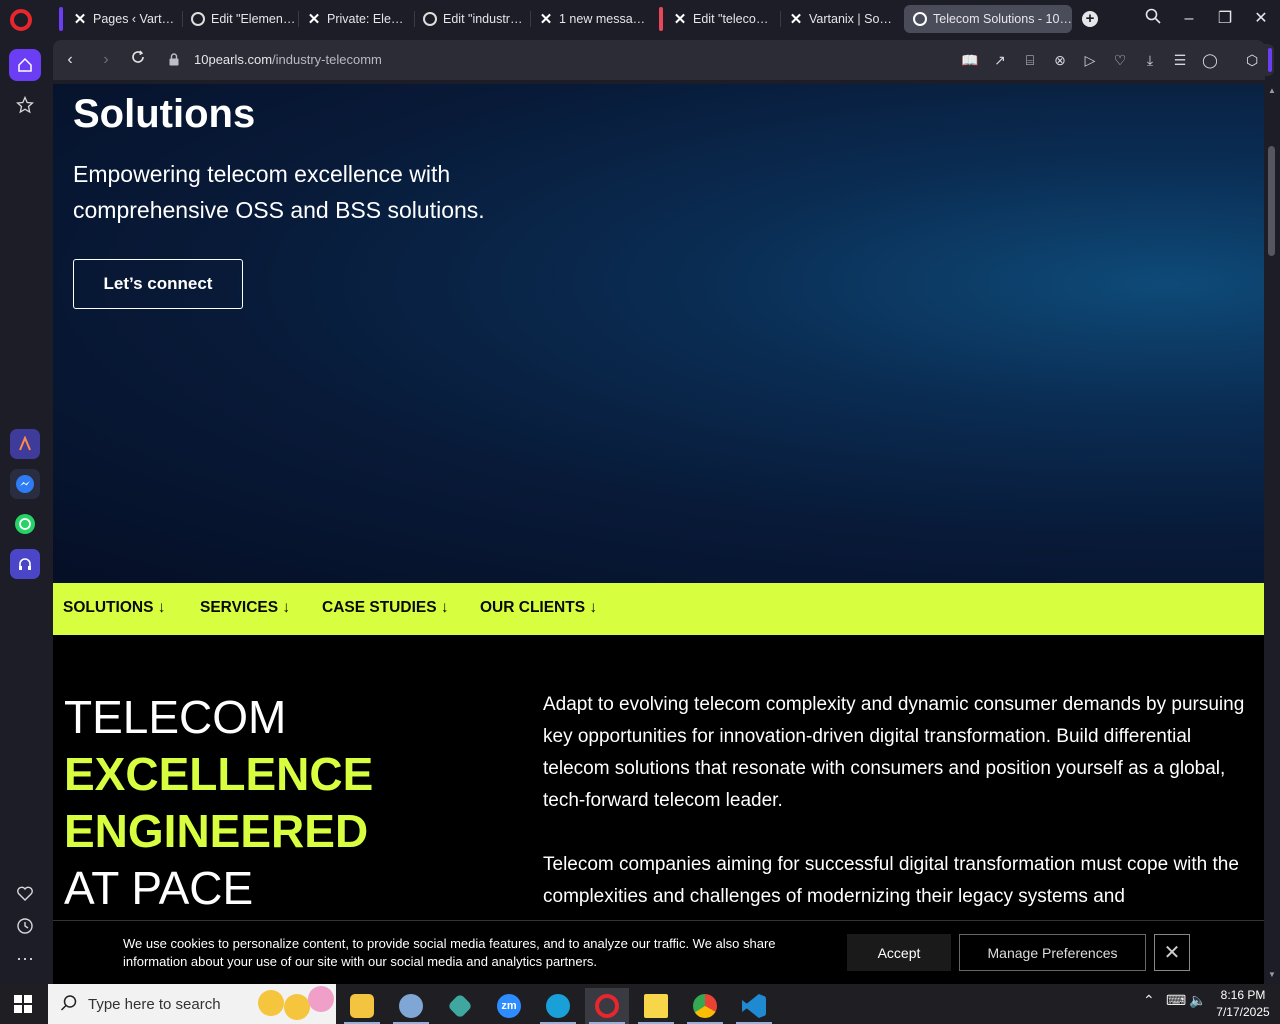  Describe the element at coordinates (23, 1004) in the screenshot. I see `windows-start-icon` at that location.